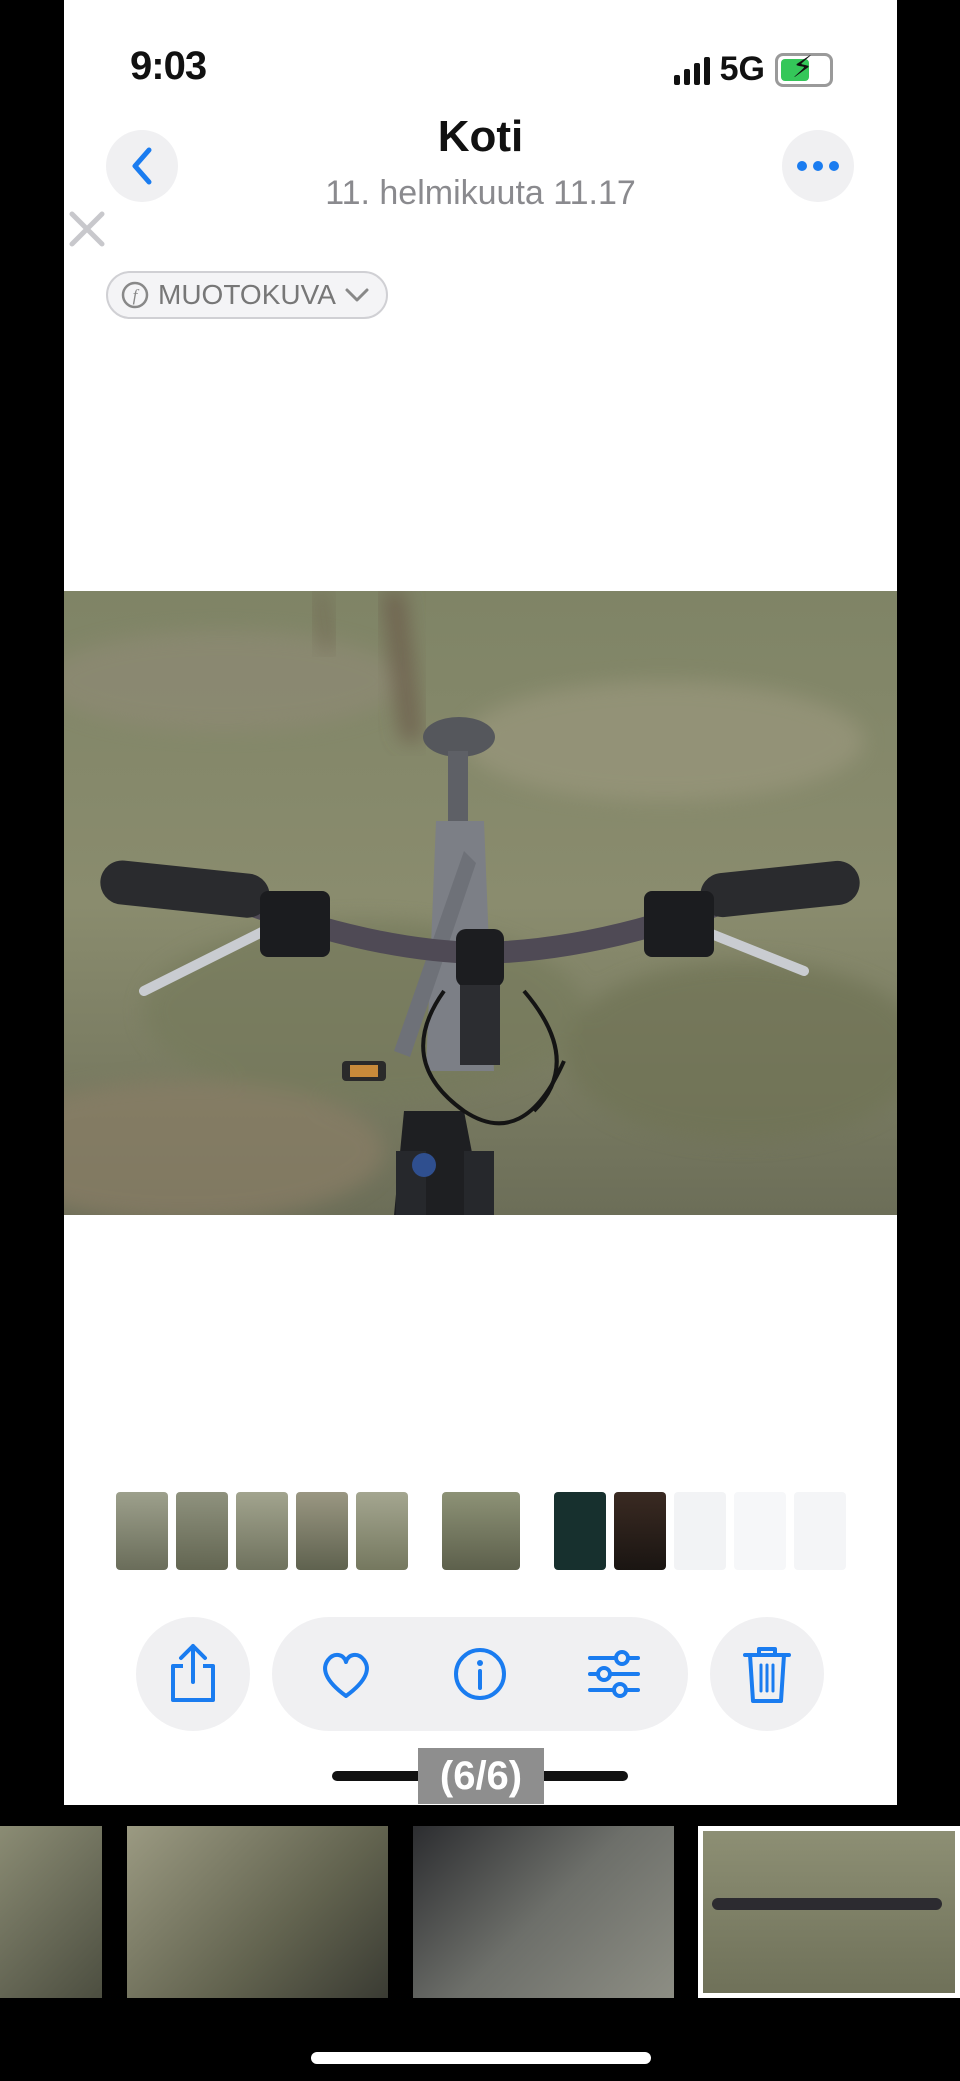  What do you see at coordinates (691, 70) in the screenshot?
I see `signal-icon` at bounding box center [691, 70].